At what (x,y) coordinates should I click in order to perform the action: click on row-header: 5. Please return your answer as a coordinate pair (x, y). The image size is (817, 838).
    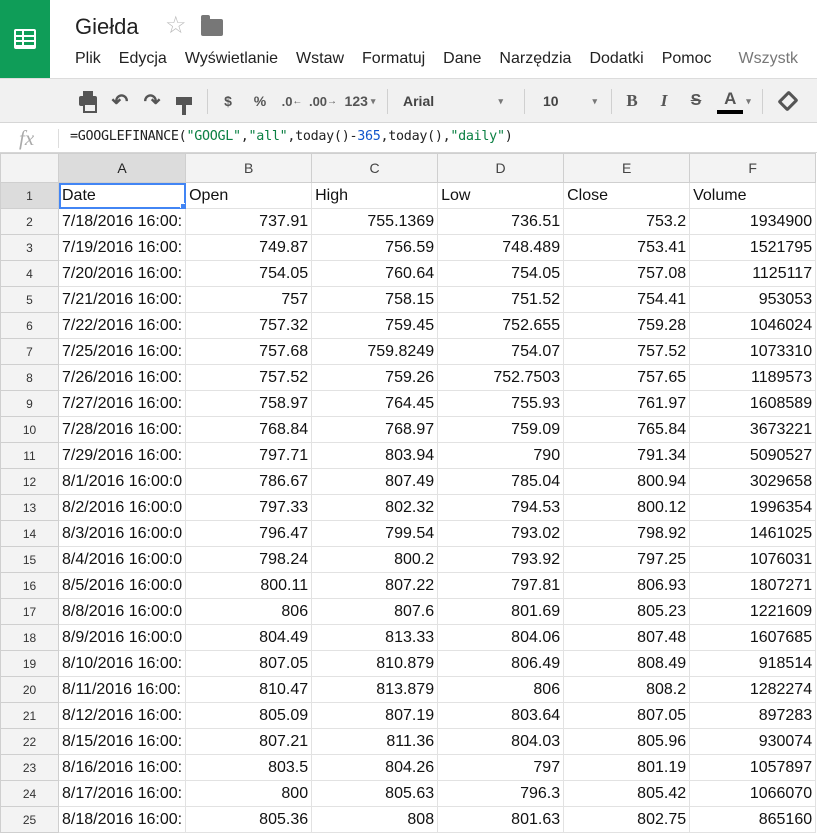
    Looking at the image, I should click on (29, 299).